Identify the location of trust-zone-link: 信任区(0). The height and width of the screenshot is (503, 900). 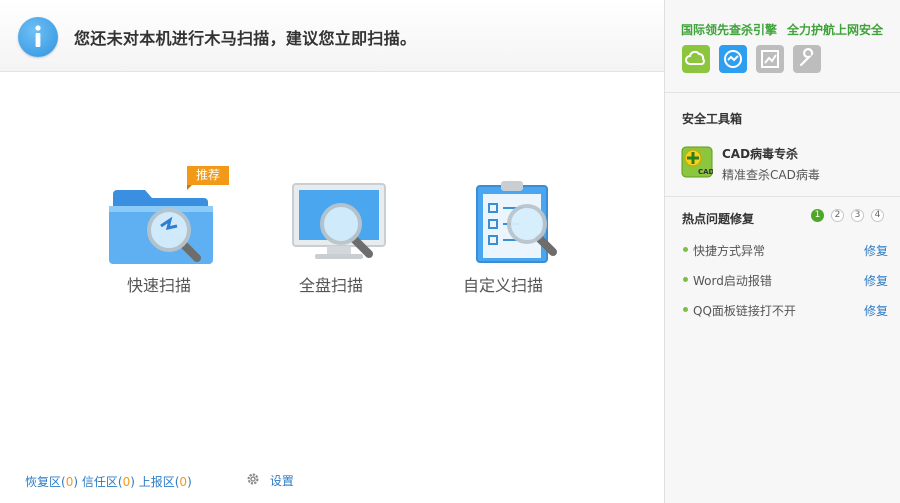
(108, 482).